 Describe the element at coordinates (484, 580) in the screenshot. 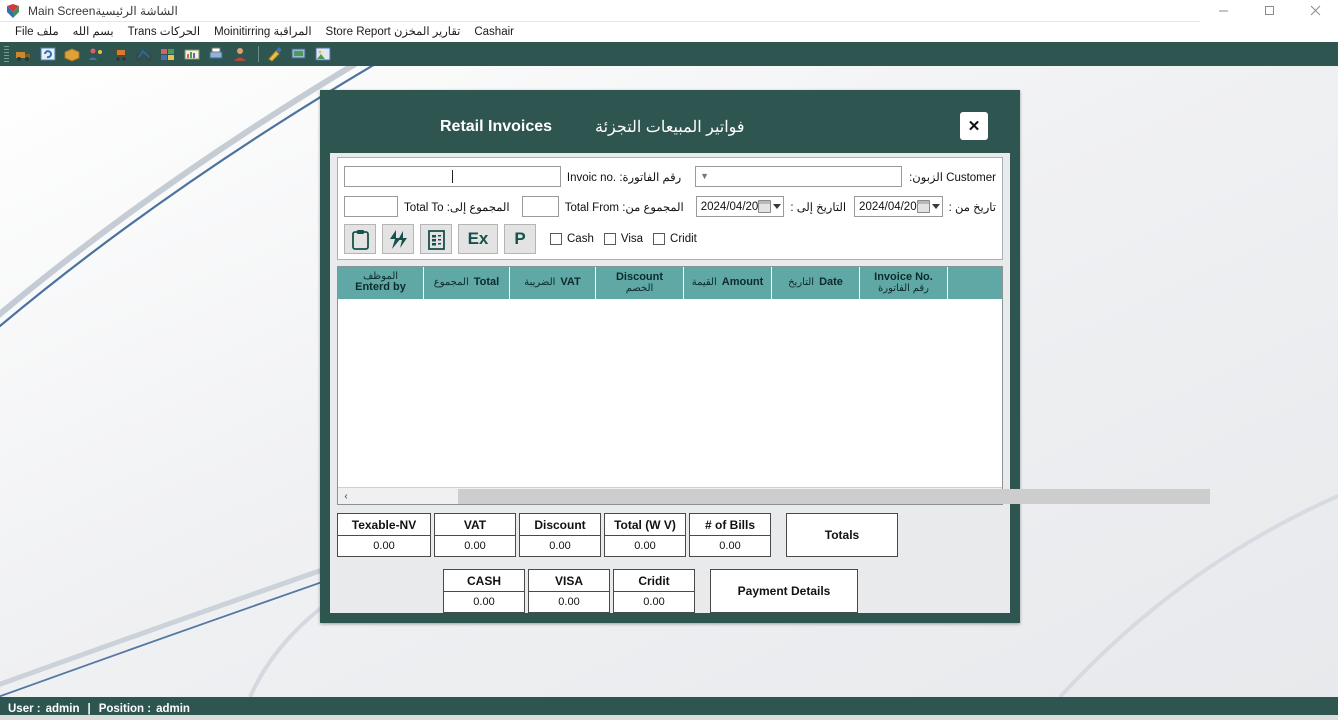

I see `payment-header-cash: CASH` at that location.